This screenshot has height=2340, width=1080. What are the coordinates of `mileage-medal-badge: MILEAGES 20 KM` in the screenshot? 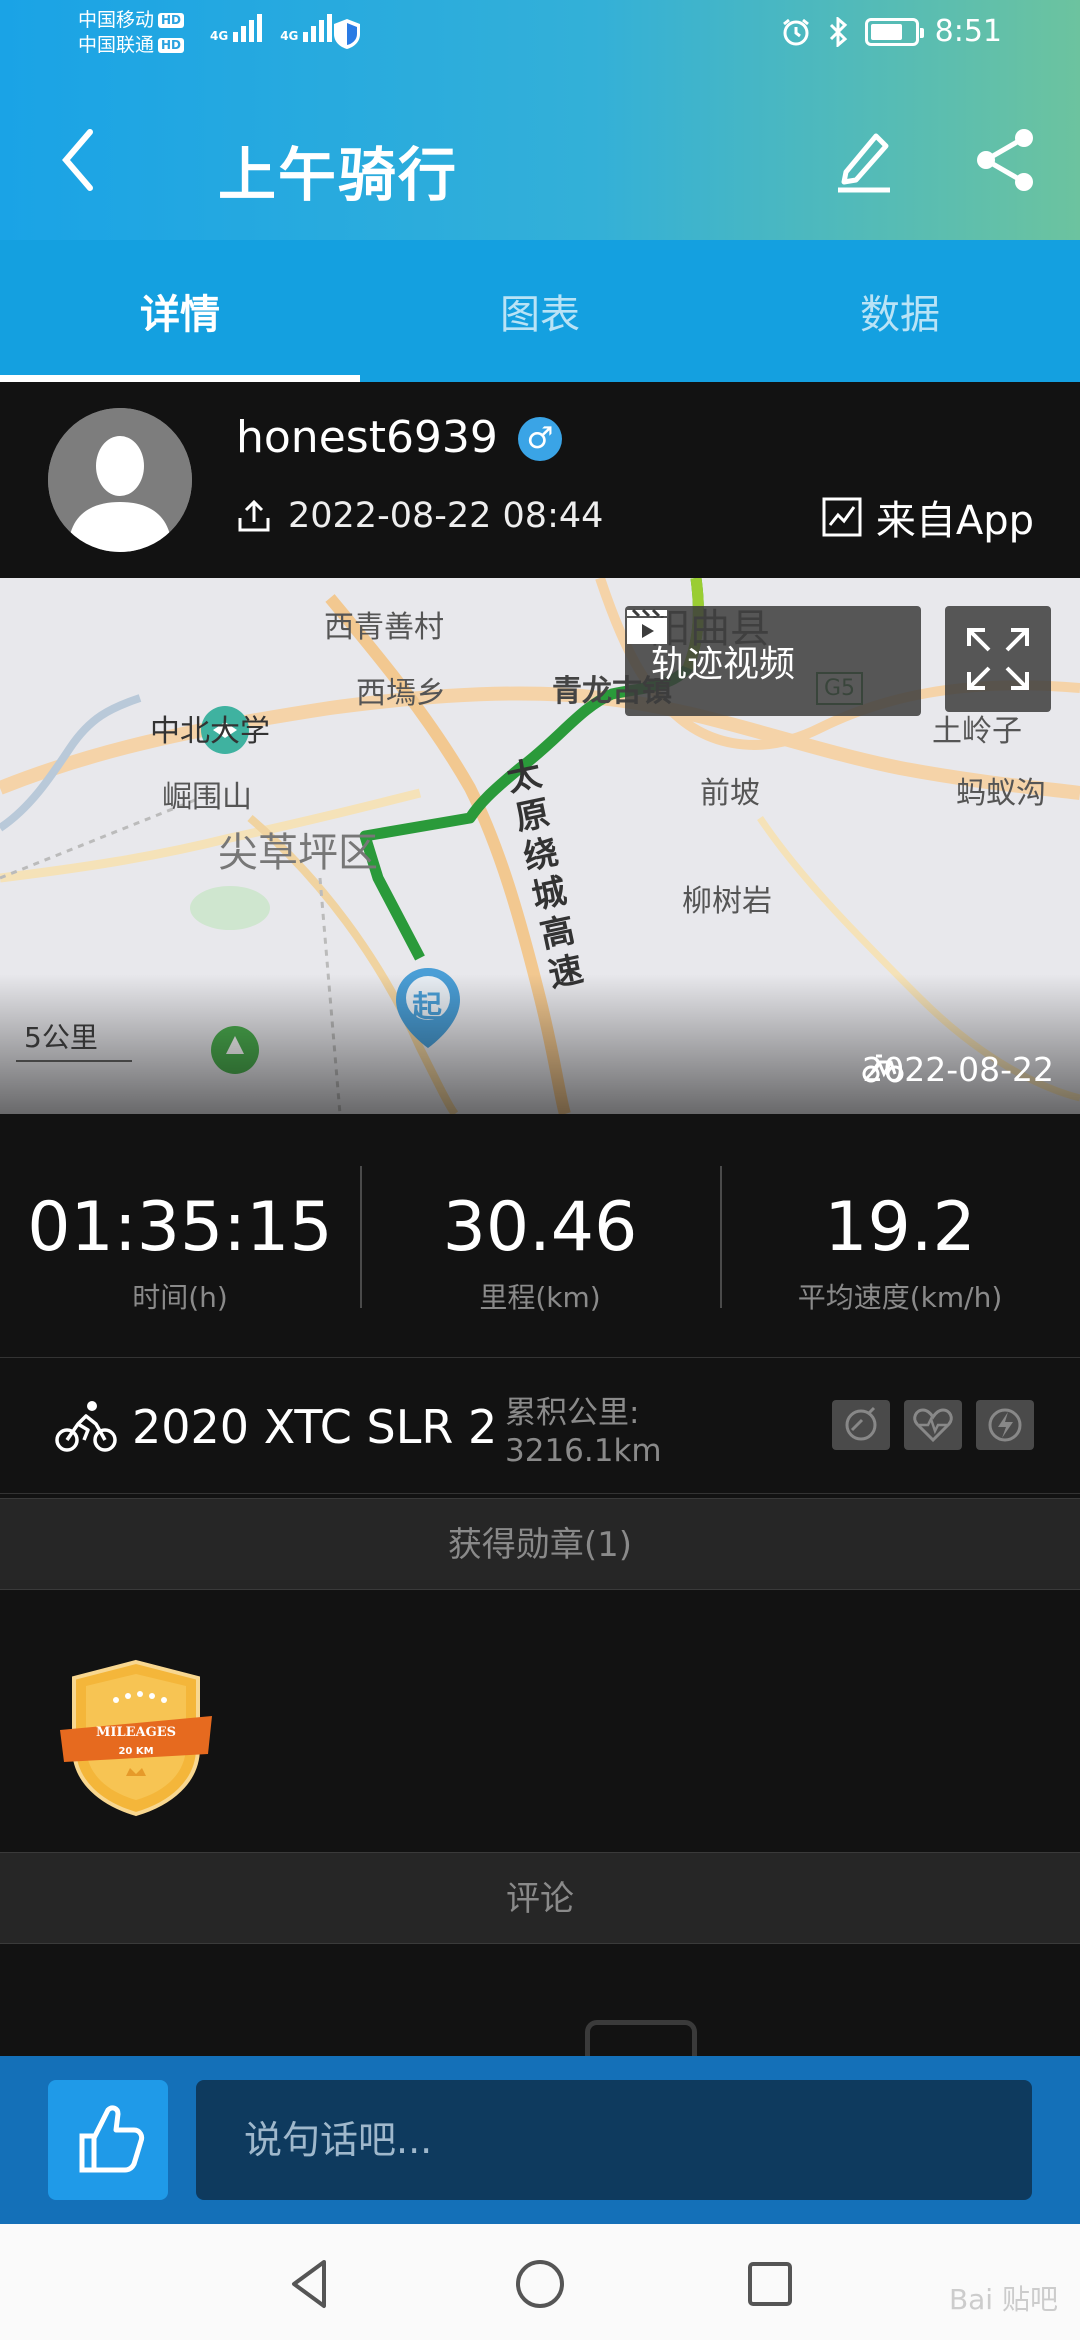 It's located at (136, 1738).